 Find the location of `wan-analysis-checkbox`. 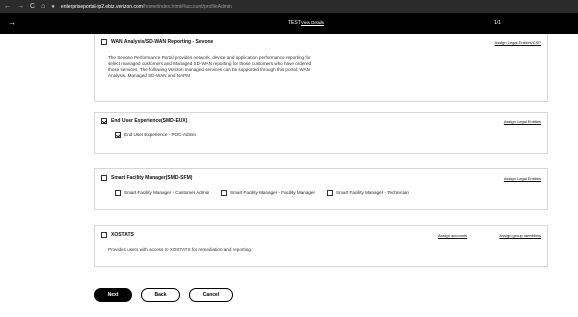

wan-analysis-checkbox is located at coordinates (104, 42).